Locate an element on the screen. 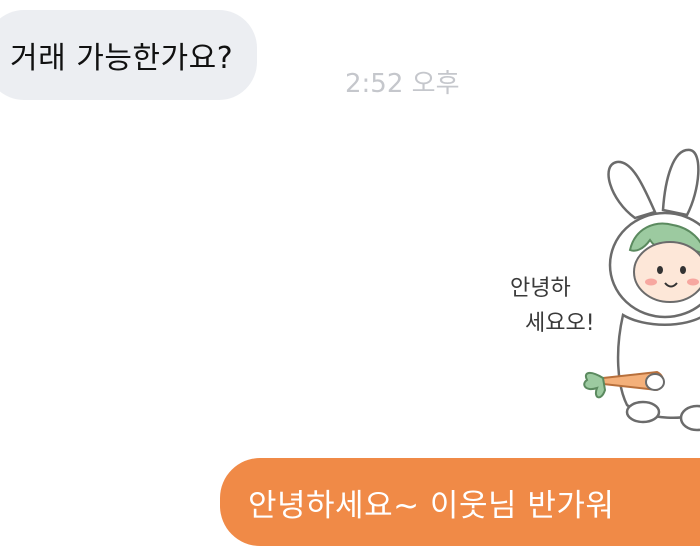 The width and height of the screenshot is (700, 550). incoming-message-text: 거래 가능한가요? is located at coordinates (122, 58).